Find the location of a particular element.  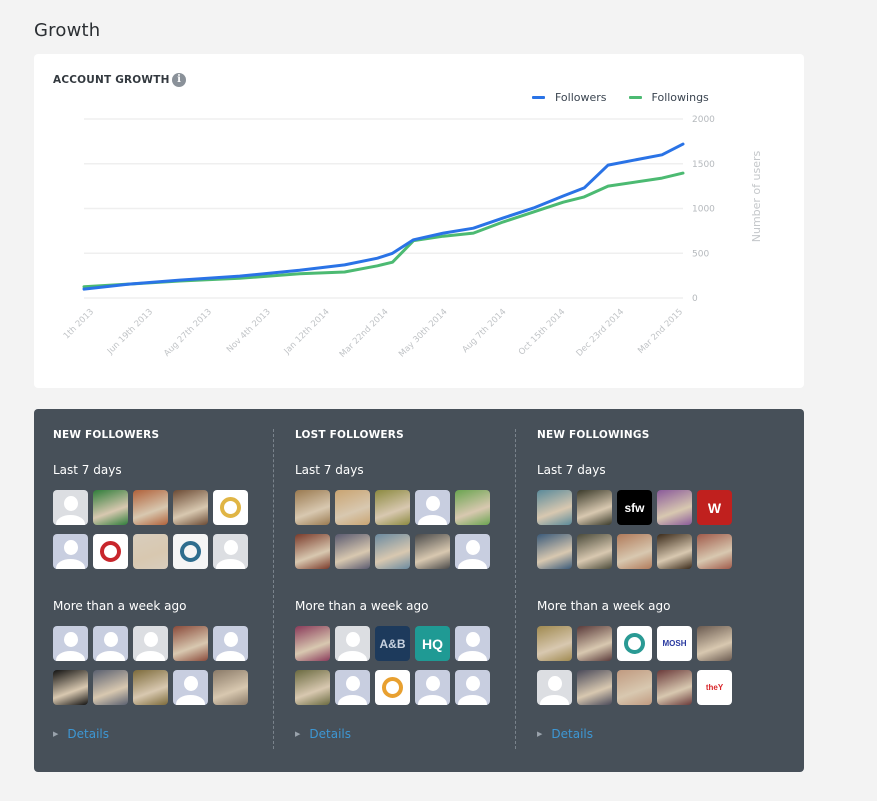

x-tick-label: Oct 15th 2014 is located at coordinates (542, 332).